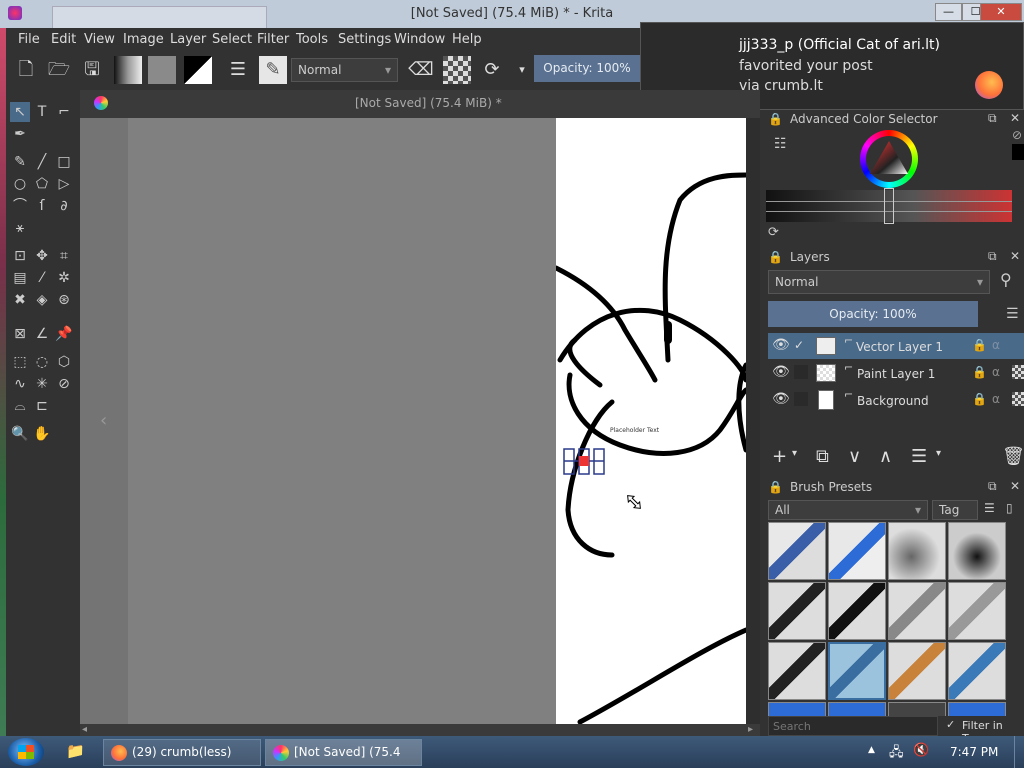  Describe the element at coordinates (64, 384) in the screenshot. I see `similar-select-tool-icon: ⊘` at that location.